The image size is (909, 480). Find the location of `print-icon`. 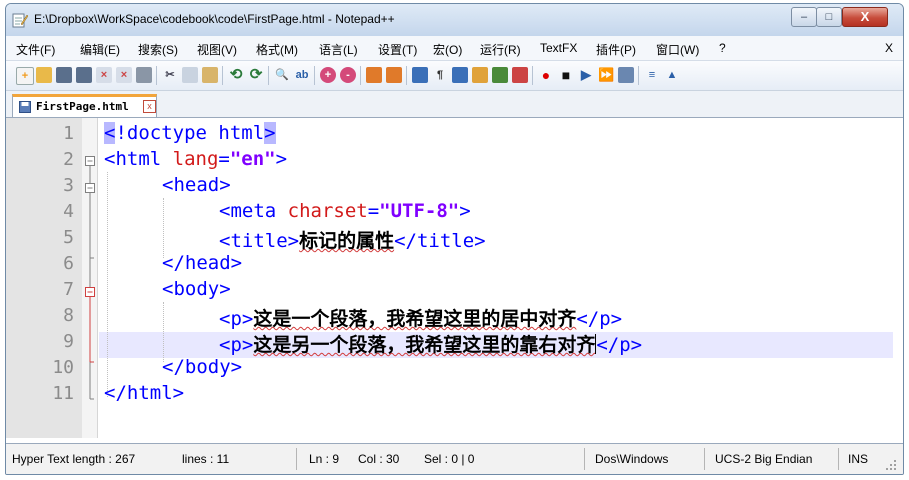

print-icon is located at coordinates (144, 75).